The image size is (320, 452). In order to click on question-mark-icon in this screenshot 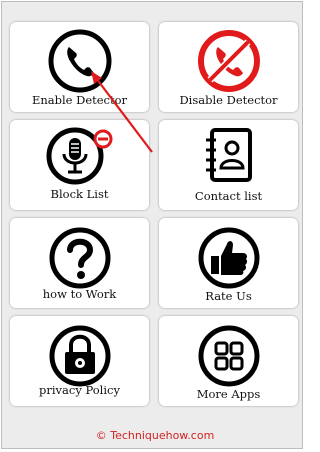, I will do `click(79, 258)`.